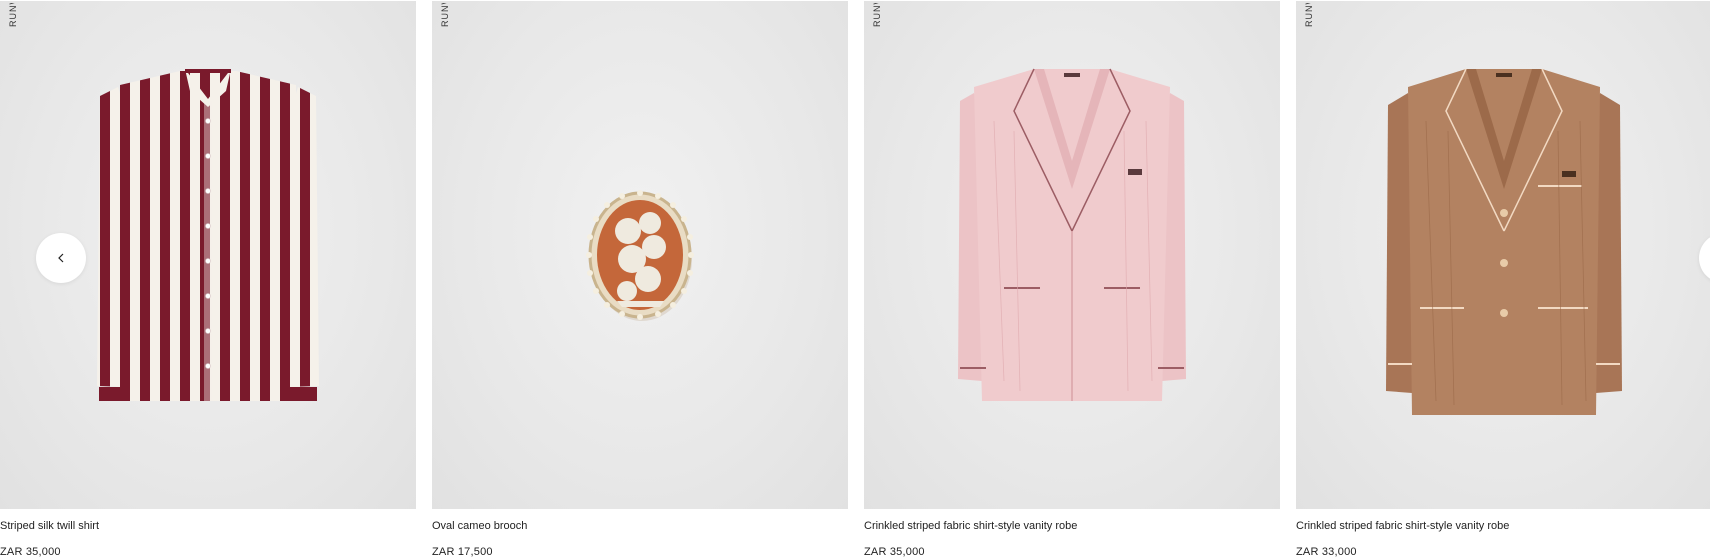  I want to click on product-name: Oval cameo brooch, so click(479, 526).